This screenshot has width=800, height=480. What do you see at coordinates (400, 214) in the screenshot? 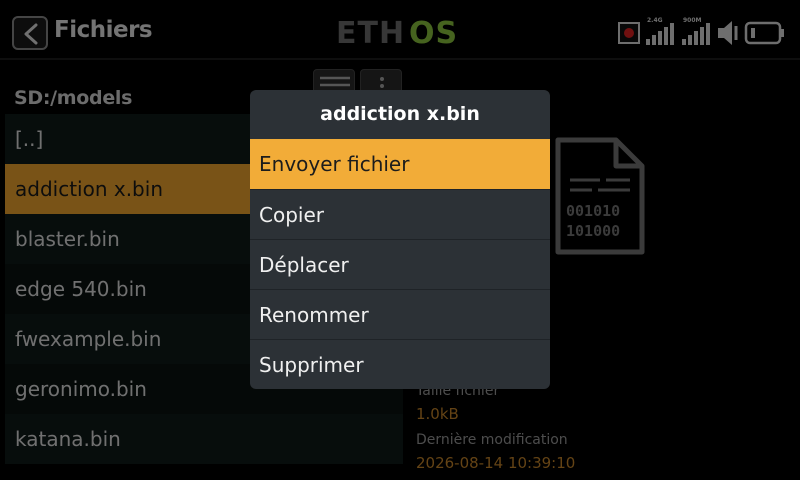
I see `menu-item-copy: Copier` at bounding box center [400, 214].